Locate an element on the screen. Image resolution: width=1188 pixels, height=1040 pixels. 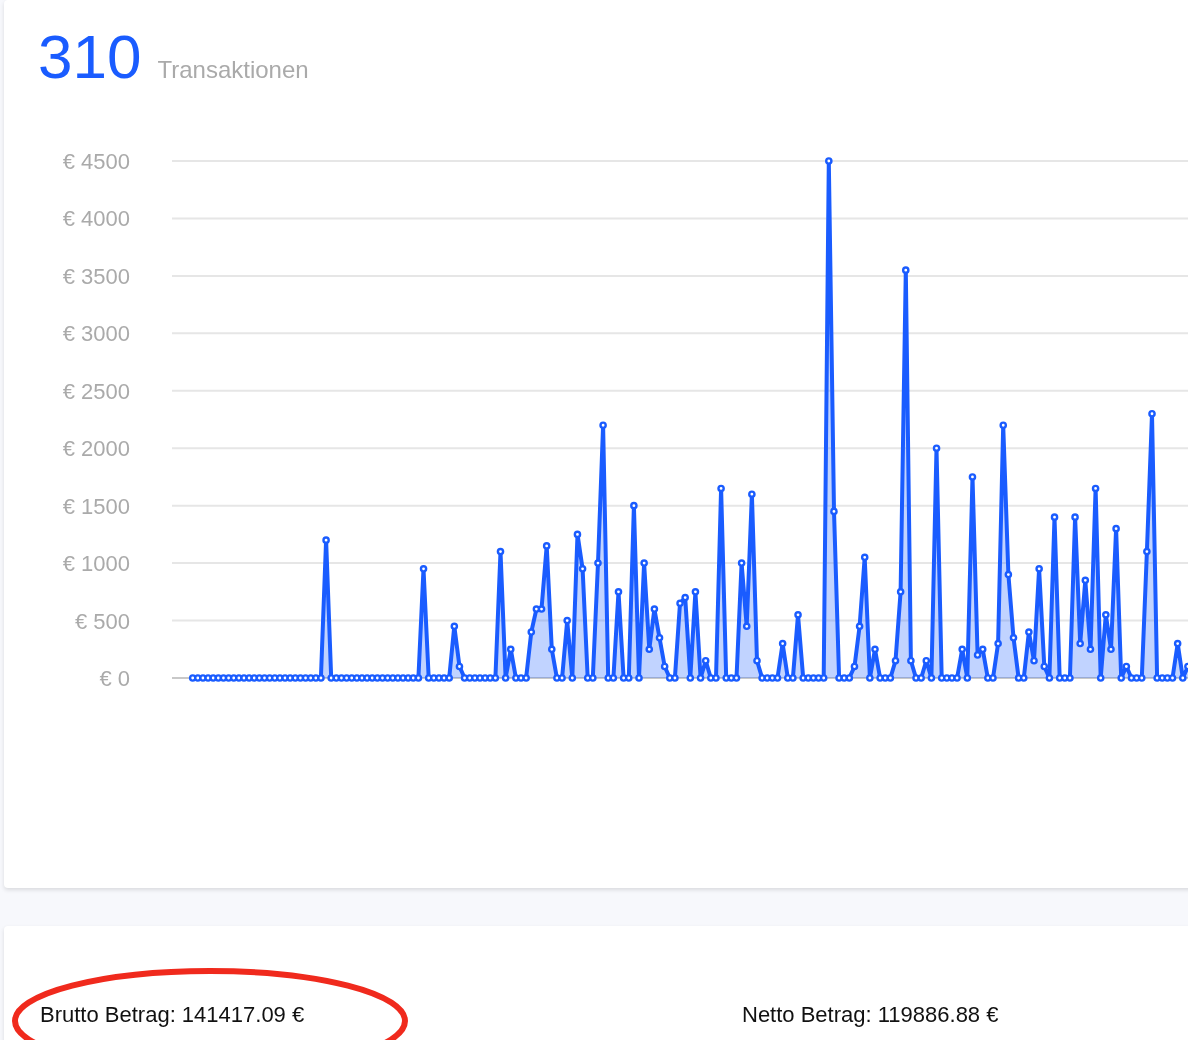
axis-label: € 3500 is located at coordinates (96, 276).